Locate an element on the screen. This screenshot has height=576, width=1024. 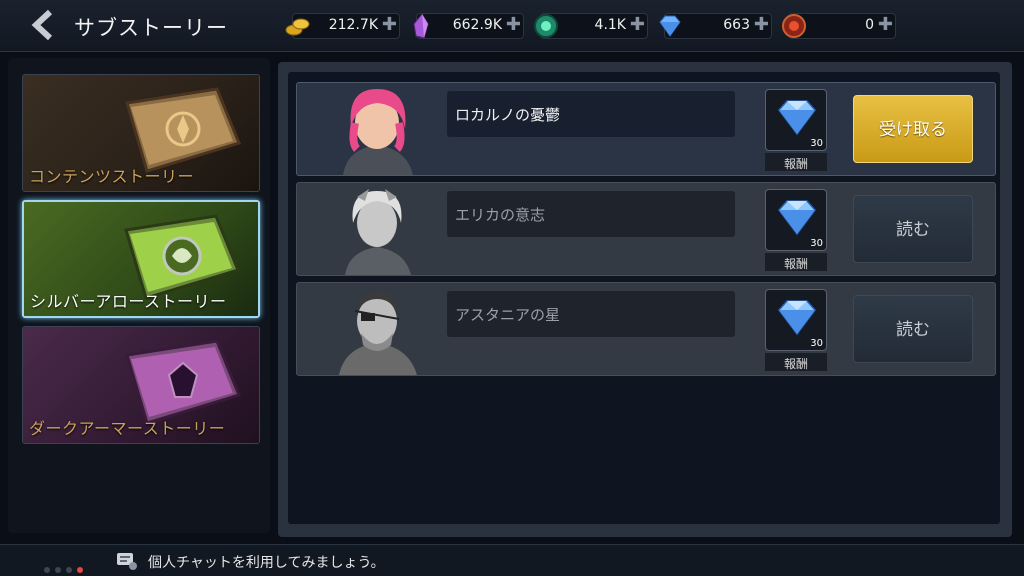
add-gold-button: ✚ is located at coordinates (389, 24).